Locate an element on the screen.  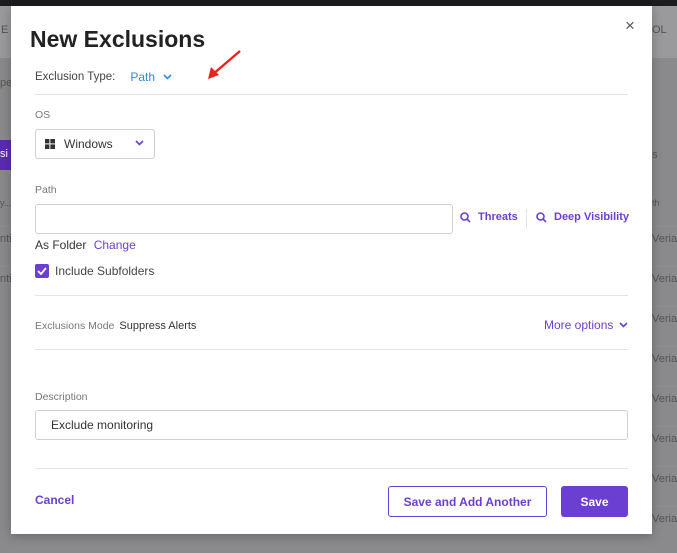
save-button: Save is located at coordinates (594, 501).